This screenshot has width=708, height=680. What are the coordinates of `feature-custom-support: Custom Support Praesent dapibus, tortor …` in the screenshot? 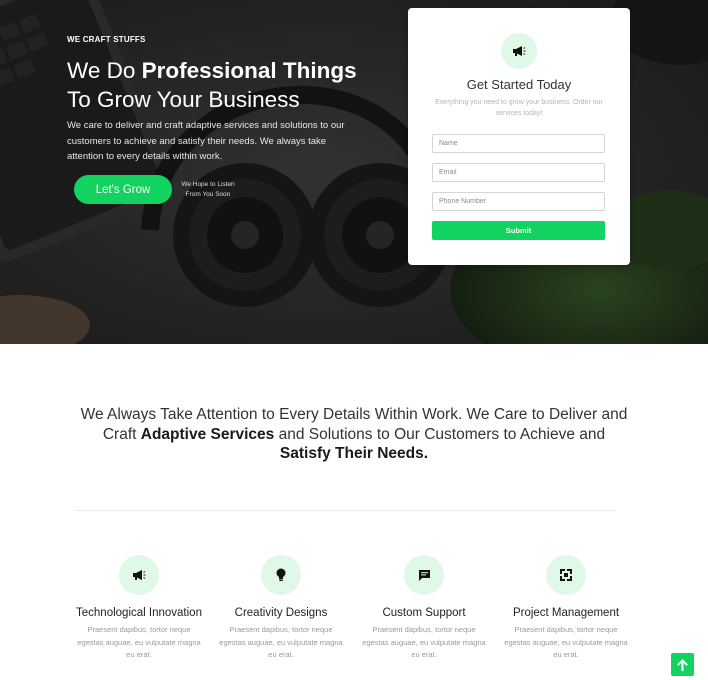 It's located at (424, 608).